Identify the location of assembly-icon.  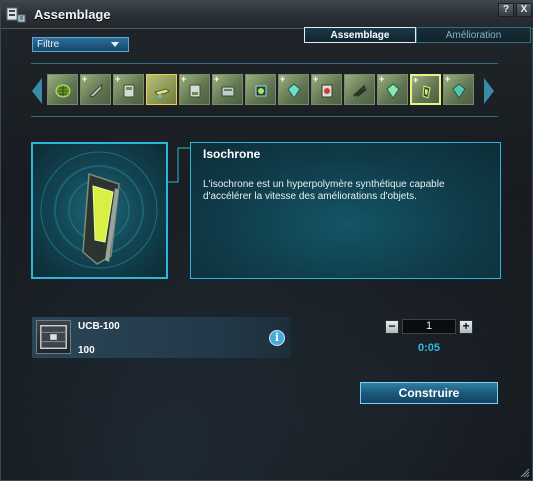
(16, 15).